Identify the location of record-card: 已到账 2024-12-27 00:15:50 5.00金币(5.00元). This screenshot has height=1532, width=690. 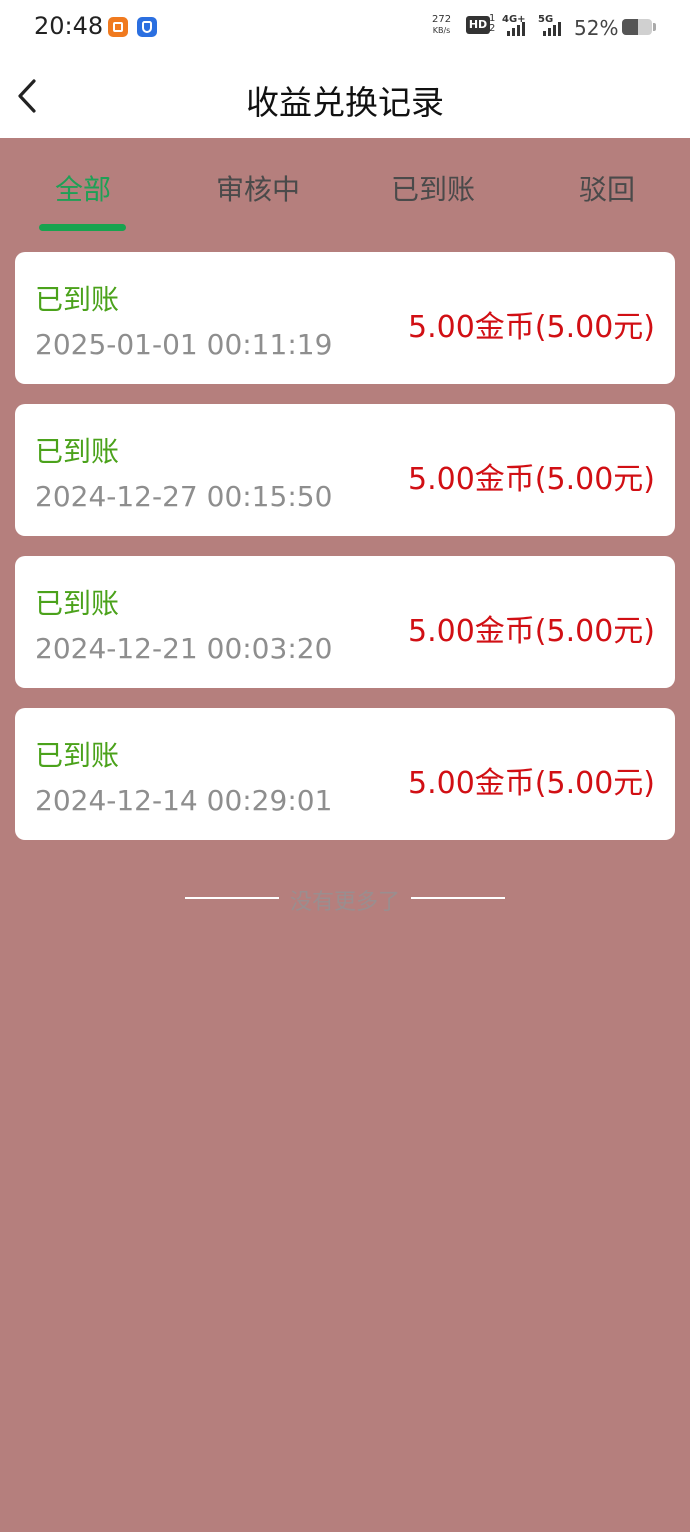
(345, 470).